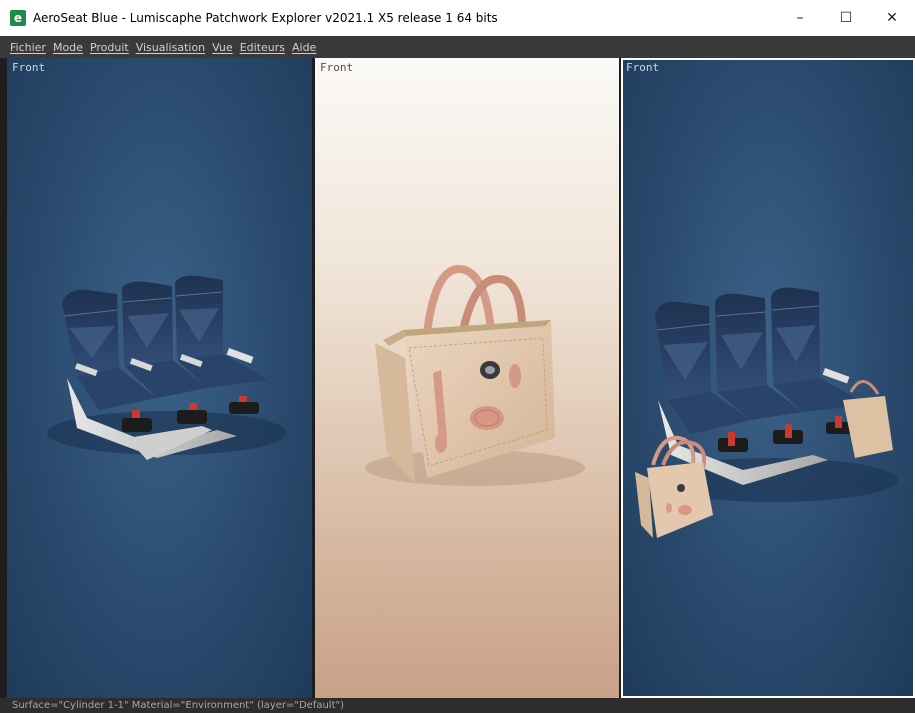  What do you see at coordinates (68, 47) in the screenshot?
I see `menu-mode: Mode` at bounding box center [68, 47].